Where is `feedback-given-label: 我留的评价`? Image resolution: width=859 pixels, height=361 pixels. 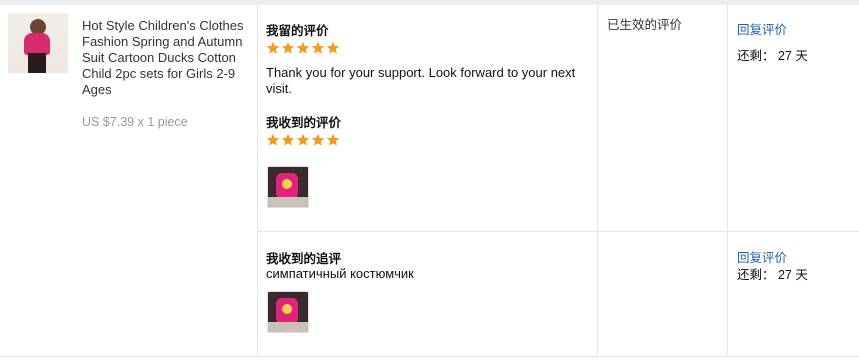
feedback-given-label: 我留的评价 is located at coordinates (297, 31).